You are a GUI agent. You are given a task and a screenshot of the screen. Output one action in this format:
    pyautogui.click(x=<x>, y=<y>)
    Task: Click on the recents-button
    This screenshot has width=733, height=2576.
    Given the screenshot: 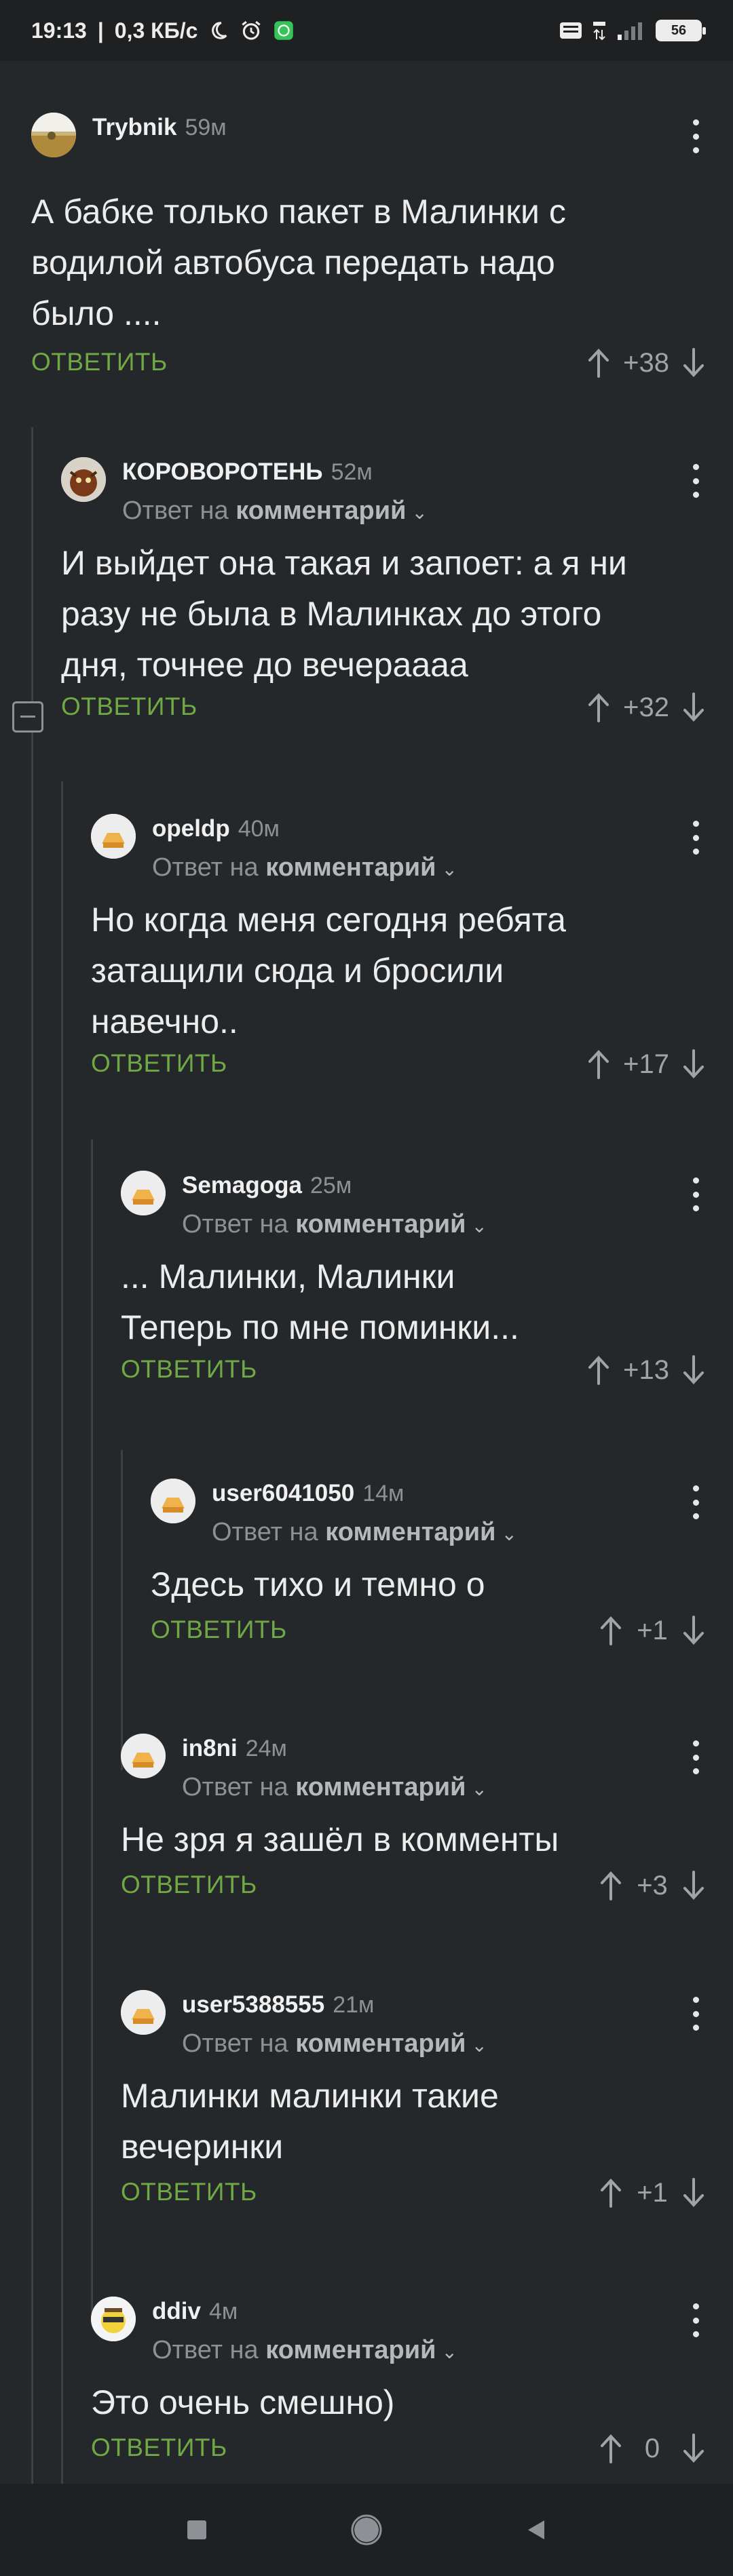 What is the action you would take?
    pyautogui.click(x=197, y=2530)
    